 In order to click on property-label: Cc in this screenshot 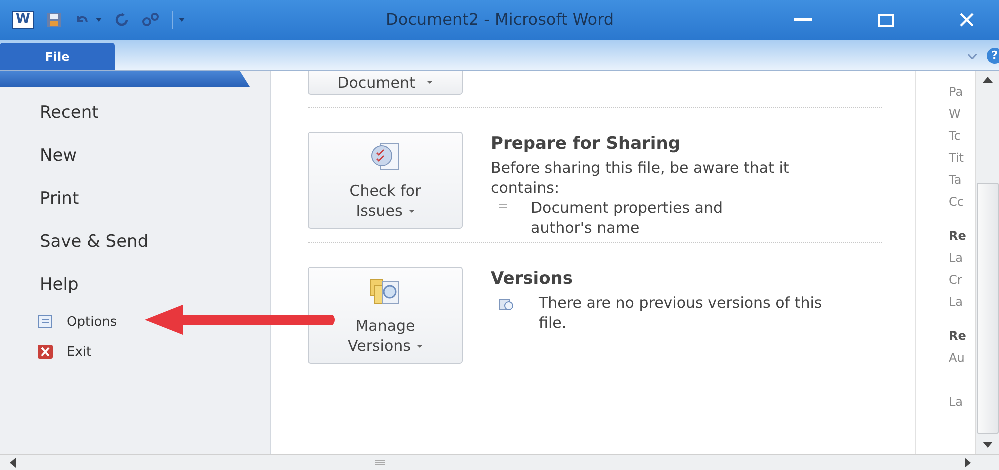, I will do `click(957, 202)`.